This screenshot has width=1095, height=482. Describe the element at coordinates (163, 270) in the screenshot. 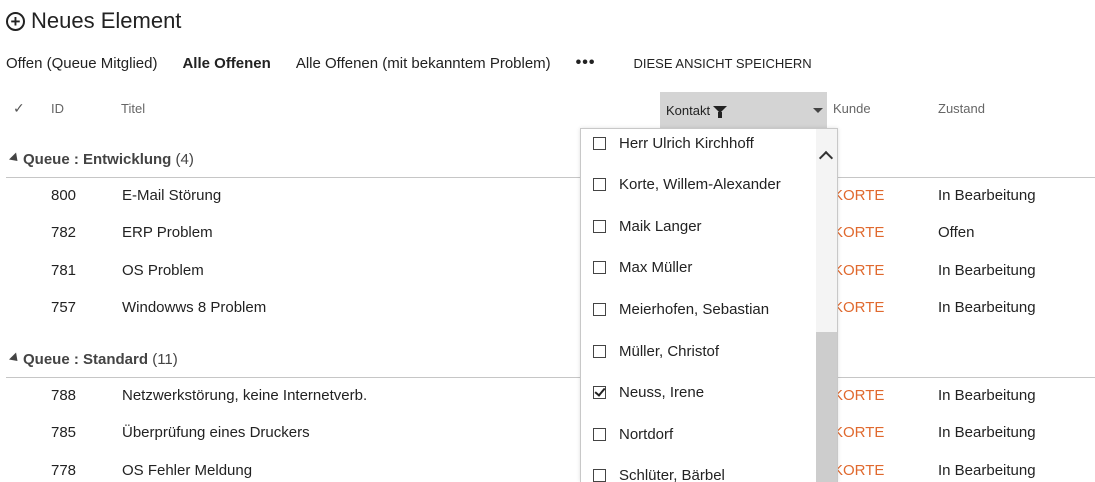

I see `row-title: OS Problem` at that location.